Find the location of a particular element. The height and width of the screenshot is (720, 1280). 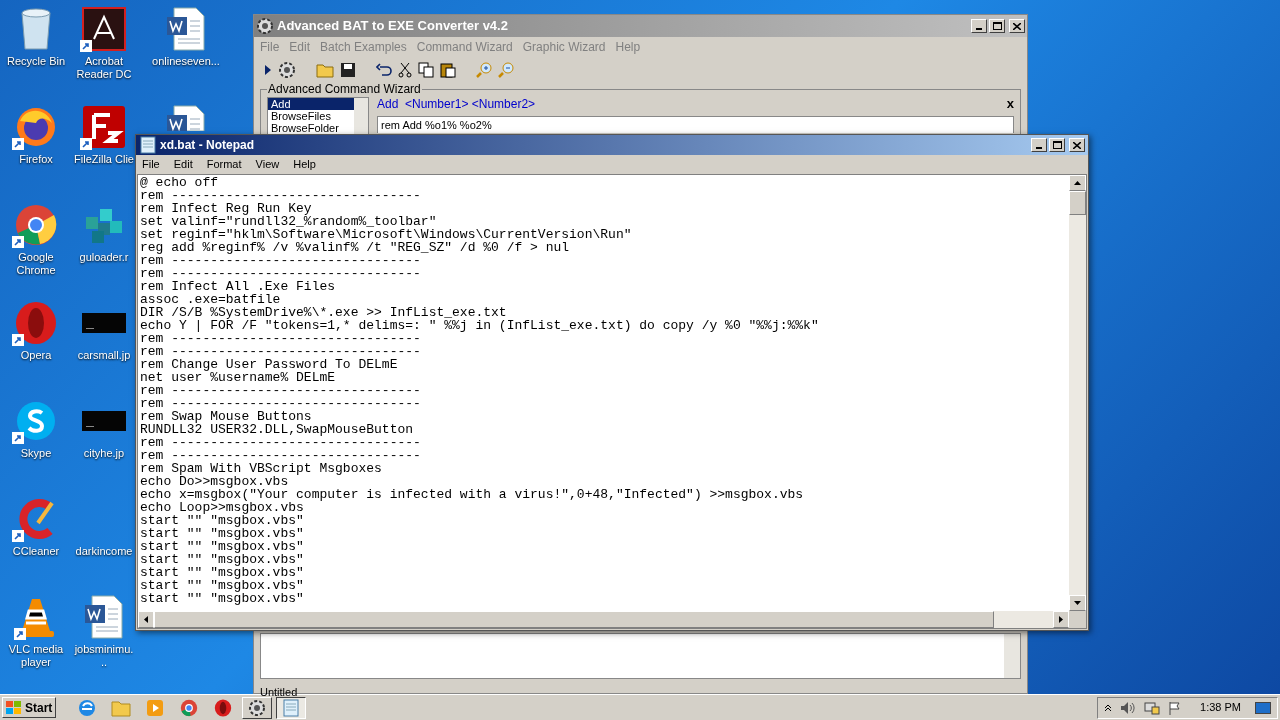

network-icon is located at coordinates (1152, 707).